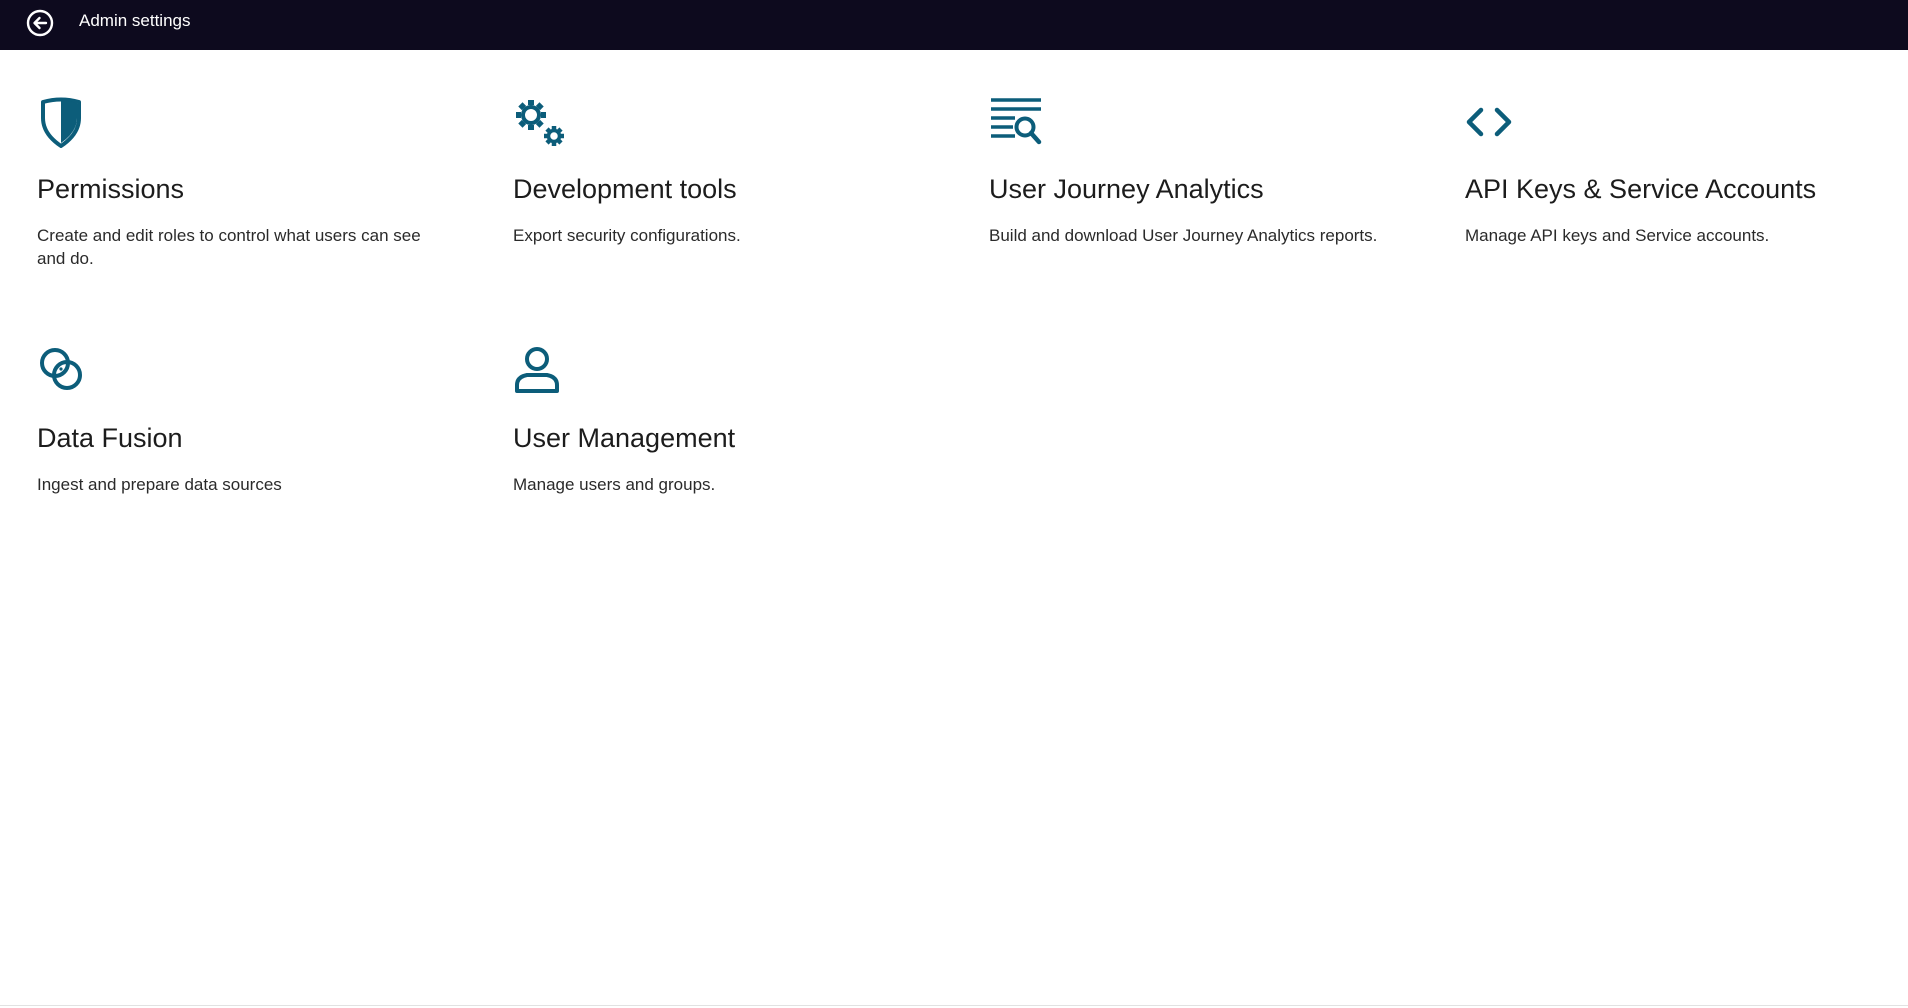 Image resolution: width=1908 pixels, height=1008 pixels. Describe the element at coordinates (1126, 189) in the screenshot. I see `card-title: User Journey Analytics` at that location.